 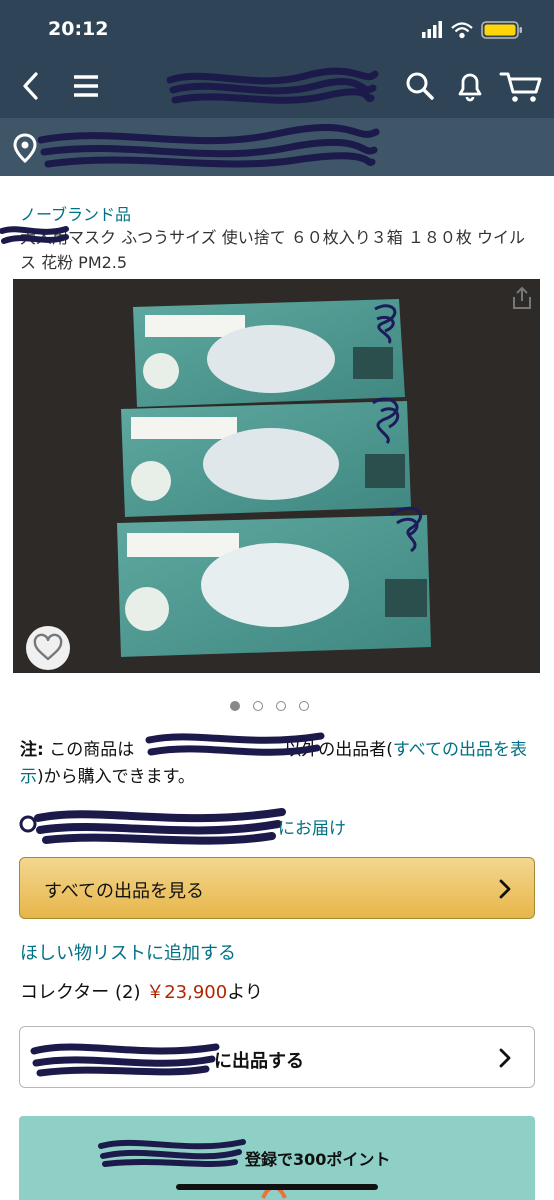 I want to click on promo-banner-text: 登録で300ポイント, so click(x=318, y=1159).